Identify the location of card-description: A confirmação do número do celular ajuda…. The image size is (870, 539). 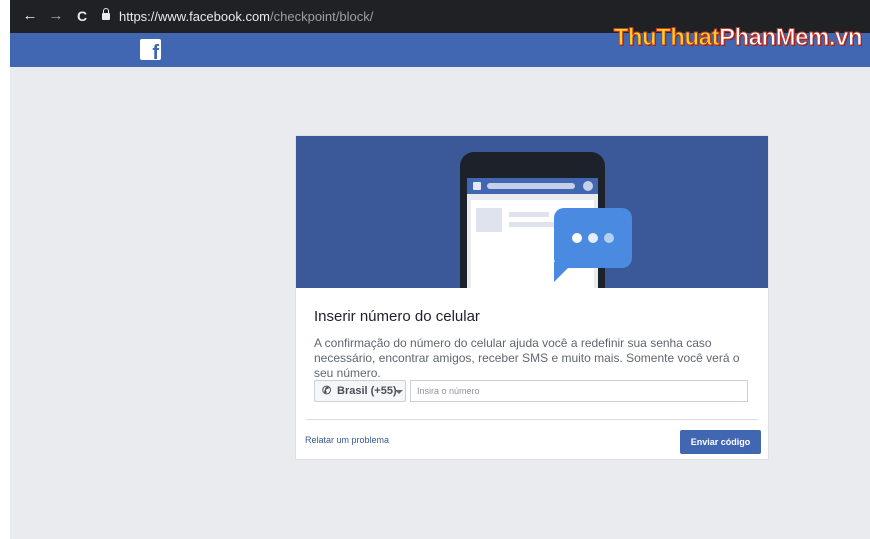
(527, 358).